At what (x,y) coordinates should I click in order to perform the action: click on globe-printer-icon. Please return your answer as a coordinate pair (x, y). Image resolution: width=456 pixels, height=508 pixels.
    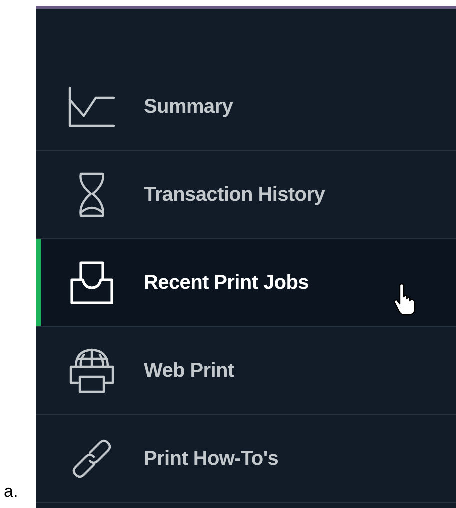
    Looking at the image, I should click on (92, 370).